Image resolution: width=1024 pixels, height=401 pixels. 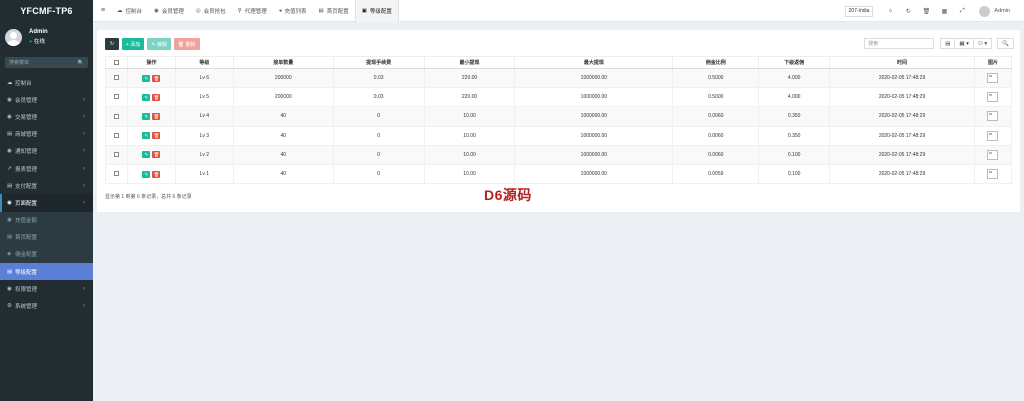 What do you see at coordinates (794, 62) in the screenshot?
I see `column-header: 下级返佣` at bounding box center [794, 62].